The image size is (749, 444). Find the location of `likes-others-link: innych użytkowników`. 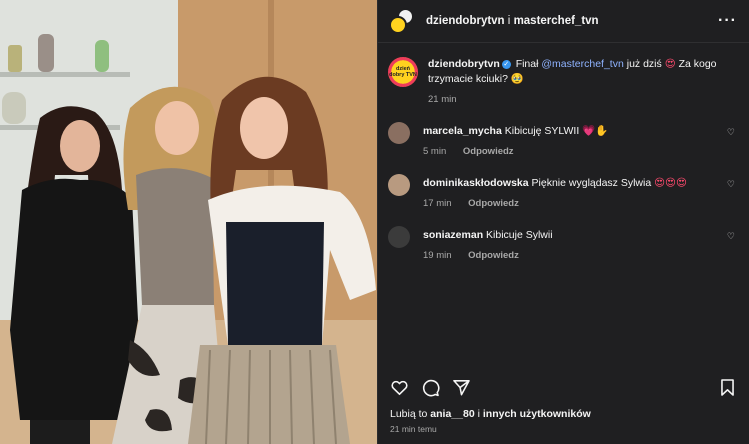

likes-others-link: innych użytkowników is located at coordinates (537, 414).